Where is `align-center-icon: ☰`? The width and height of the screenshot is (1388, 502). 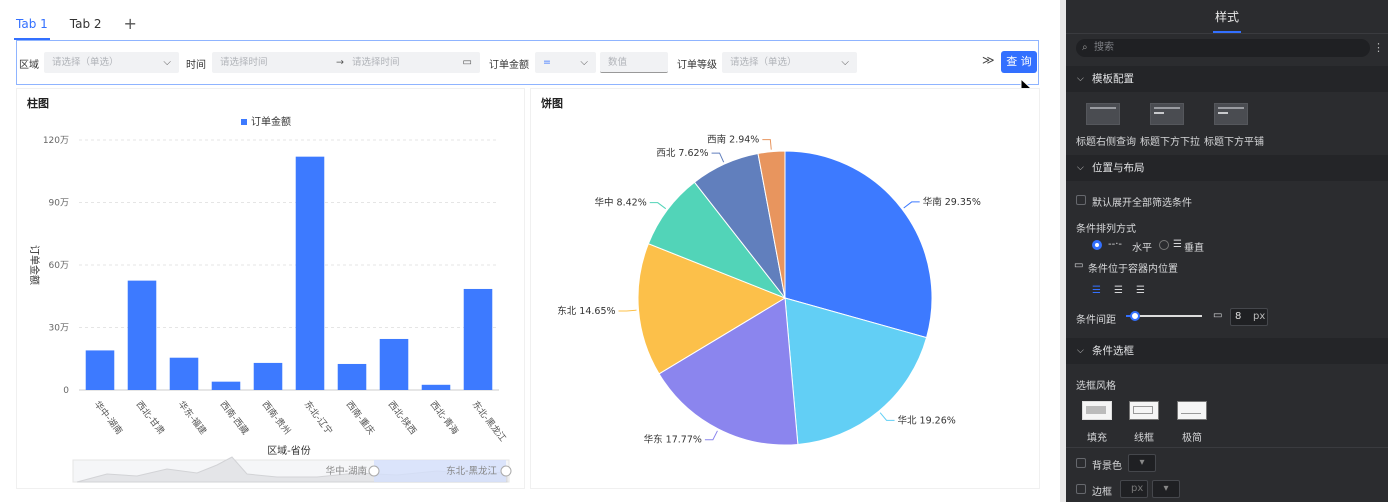 align-center-icon: ☰ is located at coordinates (1118, 290).